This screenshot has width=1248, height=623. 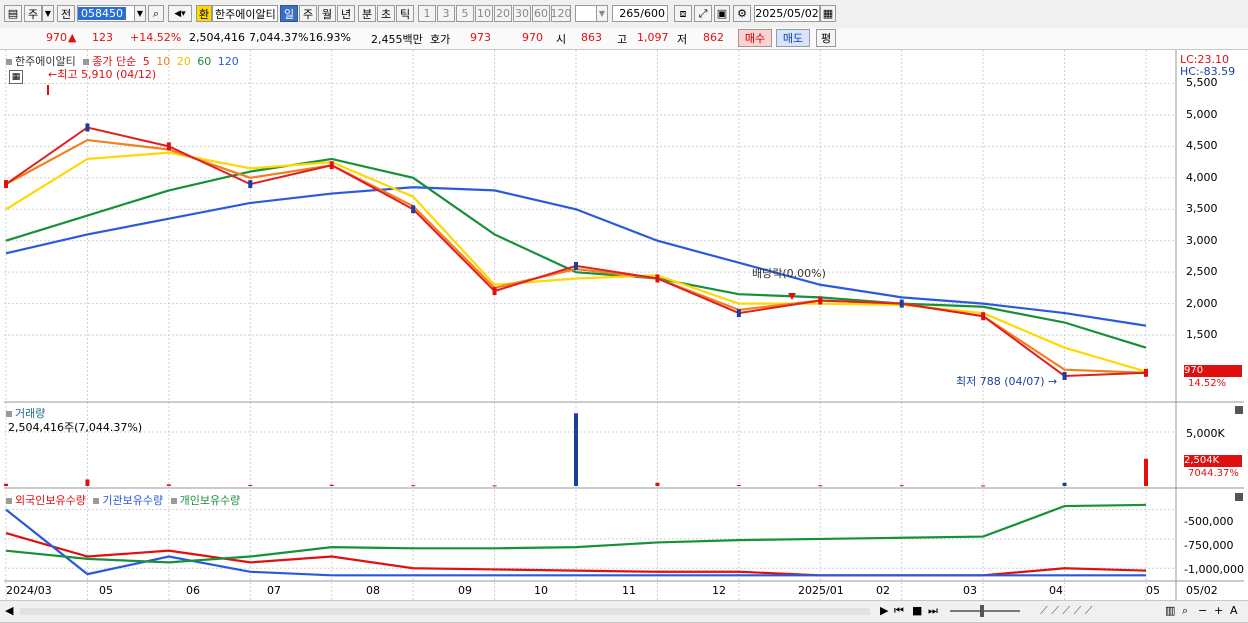 I want to click on minute-option-20: 20, so click(x=503, y=13).